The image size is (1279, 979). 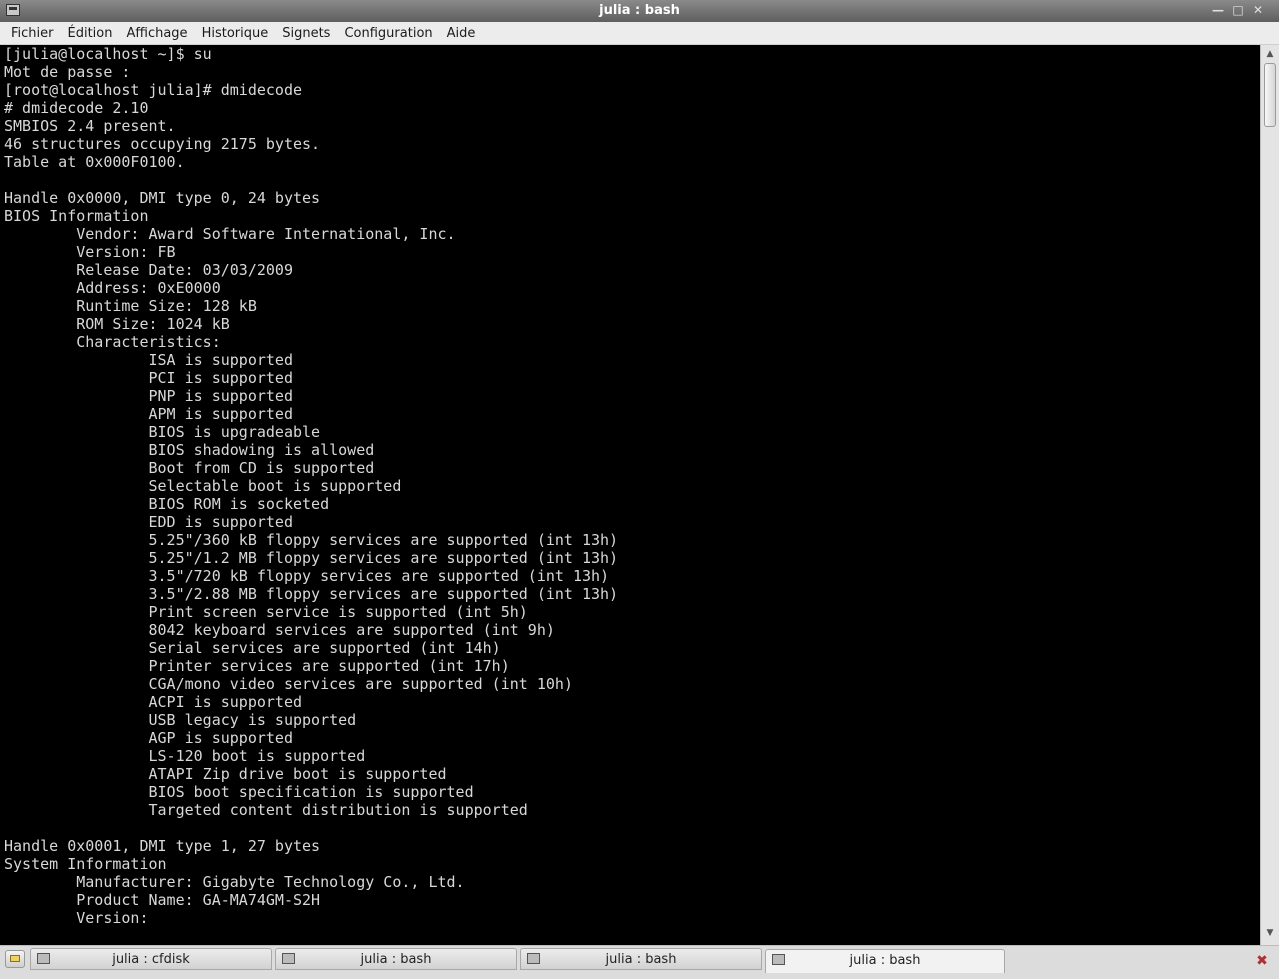 I want to click on tab-julia-bash-1: julia : bash, so click(x=396, y=959).